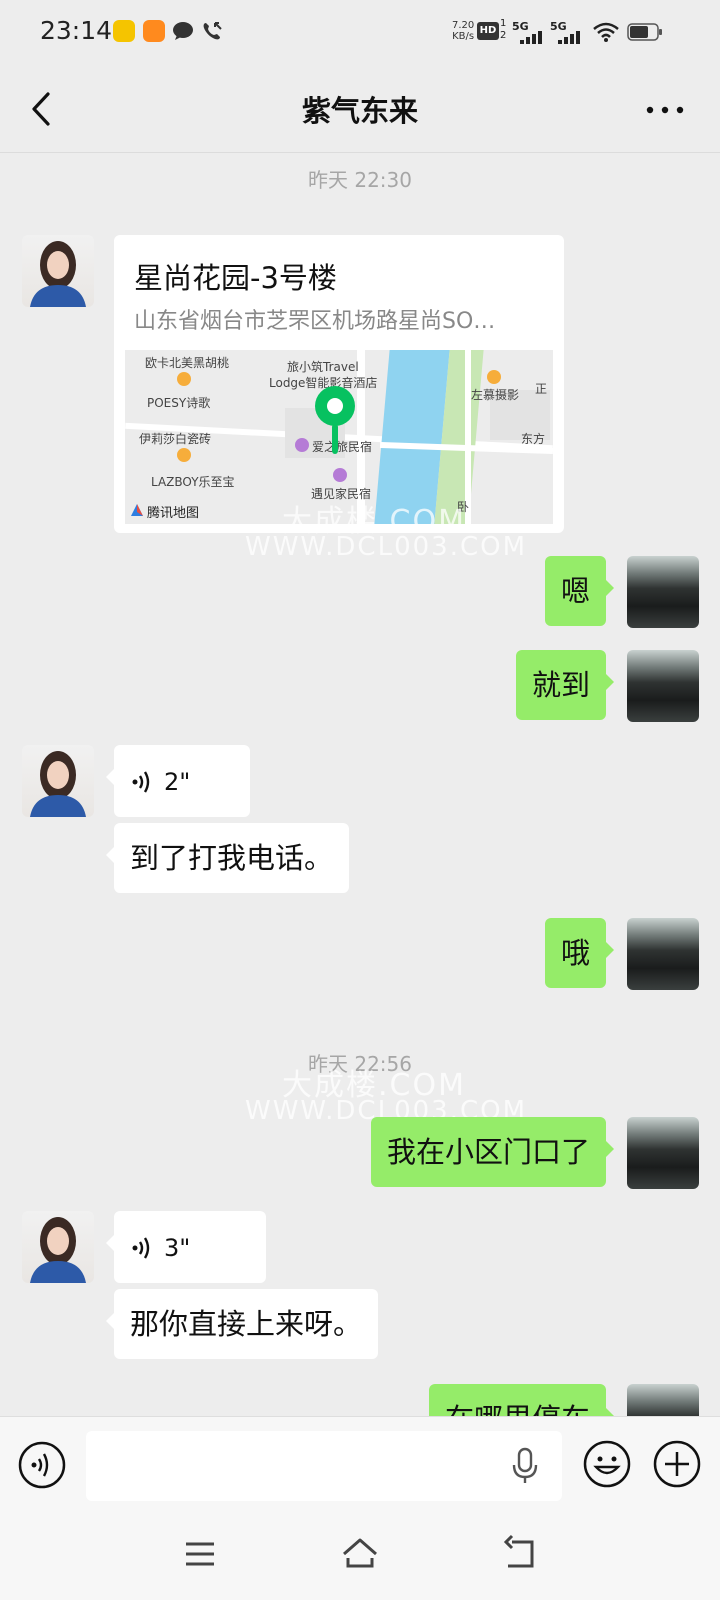  I want to click on back-arrow-icon, so click(44, 109).